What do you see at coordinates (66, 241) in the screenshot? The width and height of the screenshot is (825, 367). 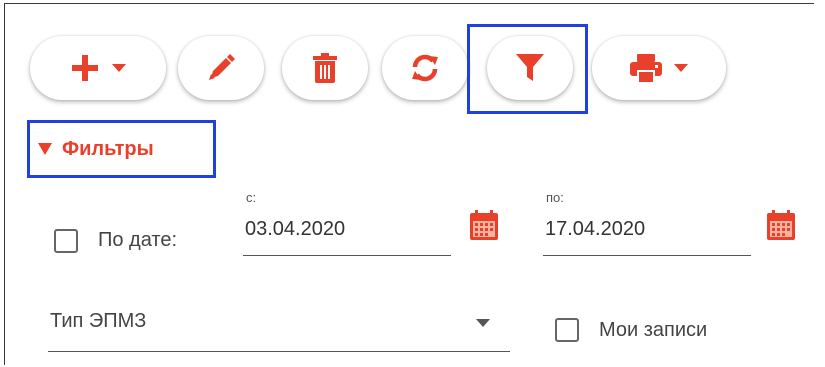 I see `by-date-checkbox` at bounding box center [66, 241].